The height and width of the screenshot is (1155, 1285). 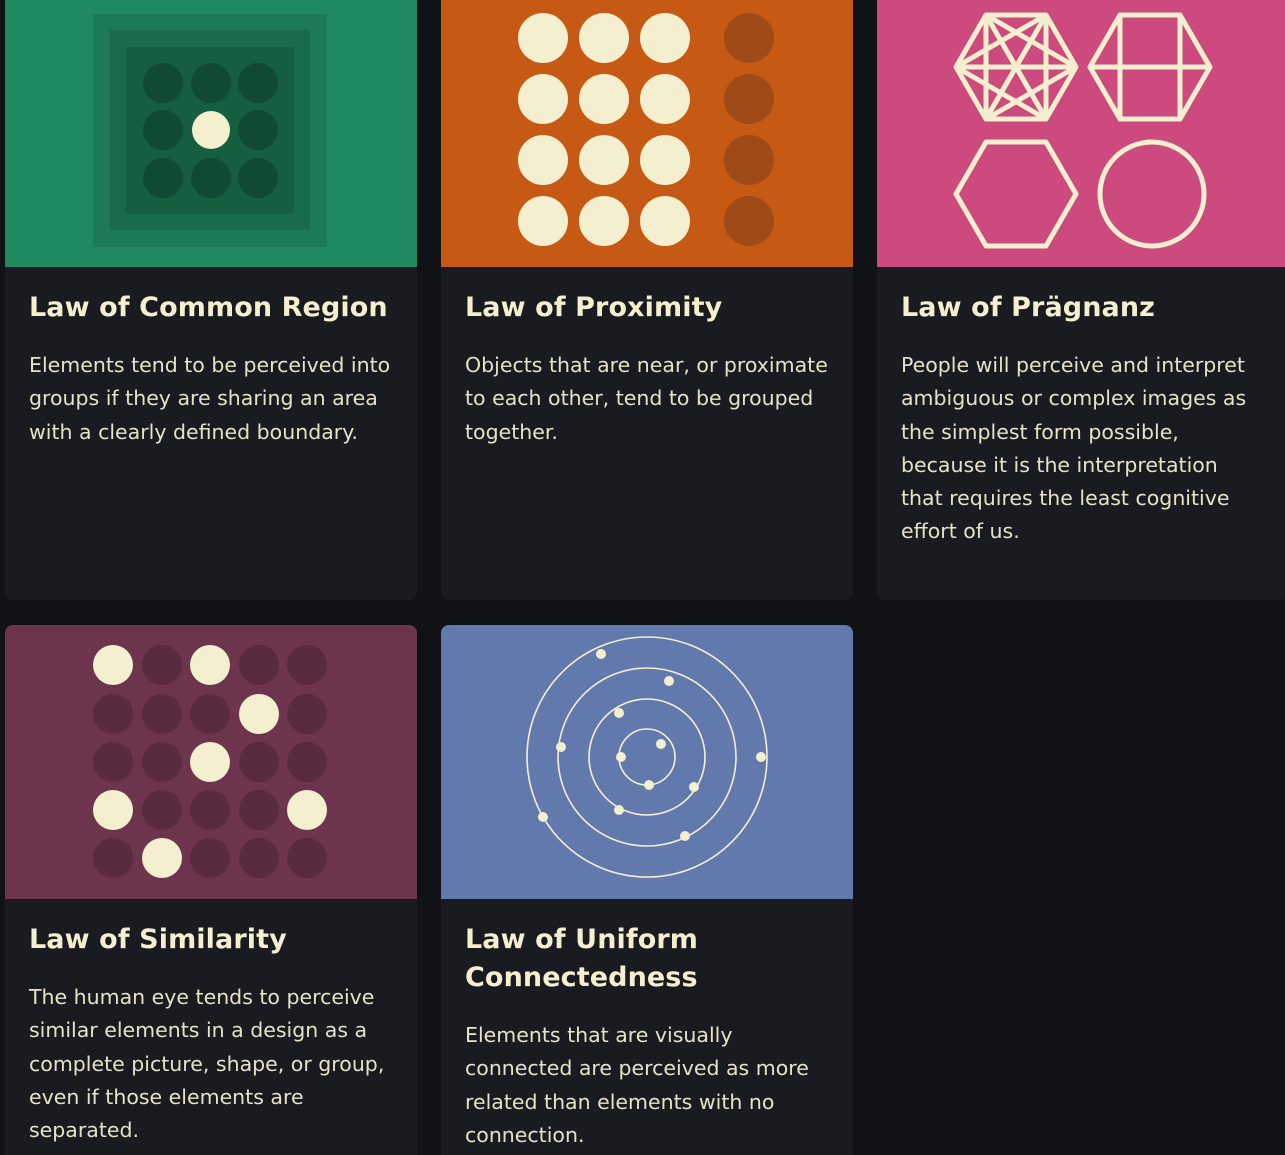 I want to click on uniform-connectedness-illustration, so click(x=647, y=762).